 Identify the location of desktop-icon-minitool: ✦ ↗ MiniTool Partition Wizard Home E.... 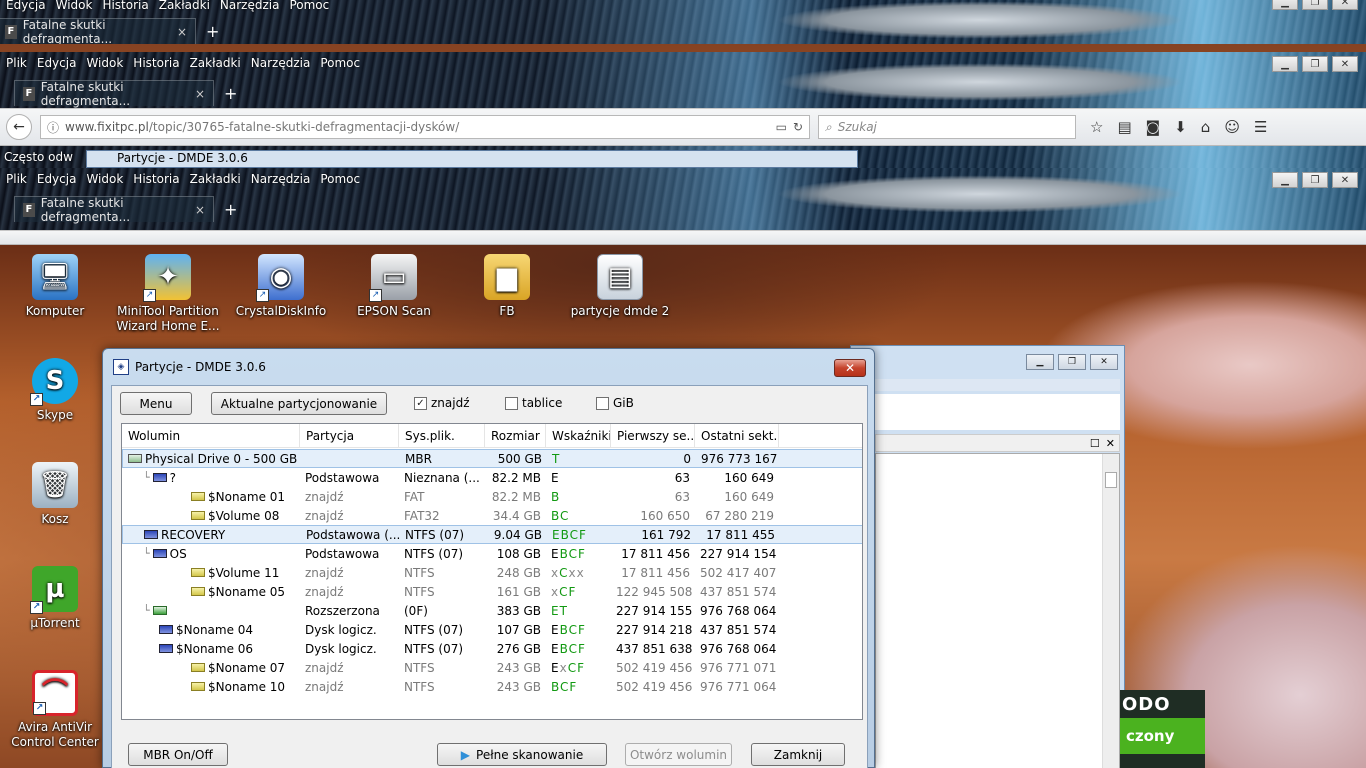
(168, 294).